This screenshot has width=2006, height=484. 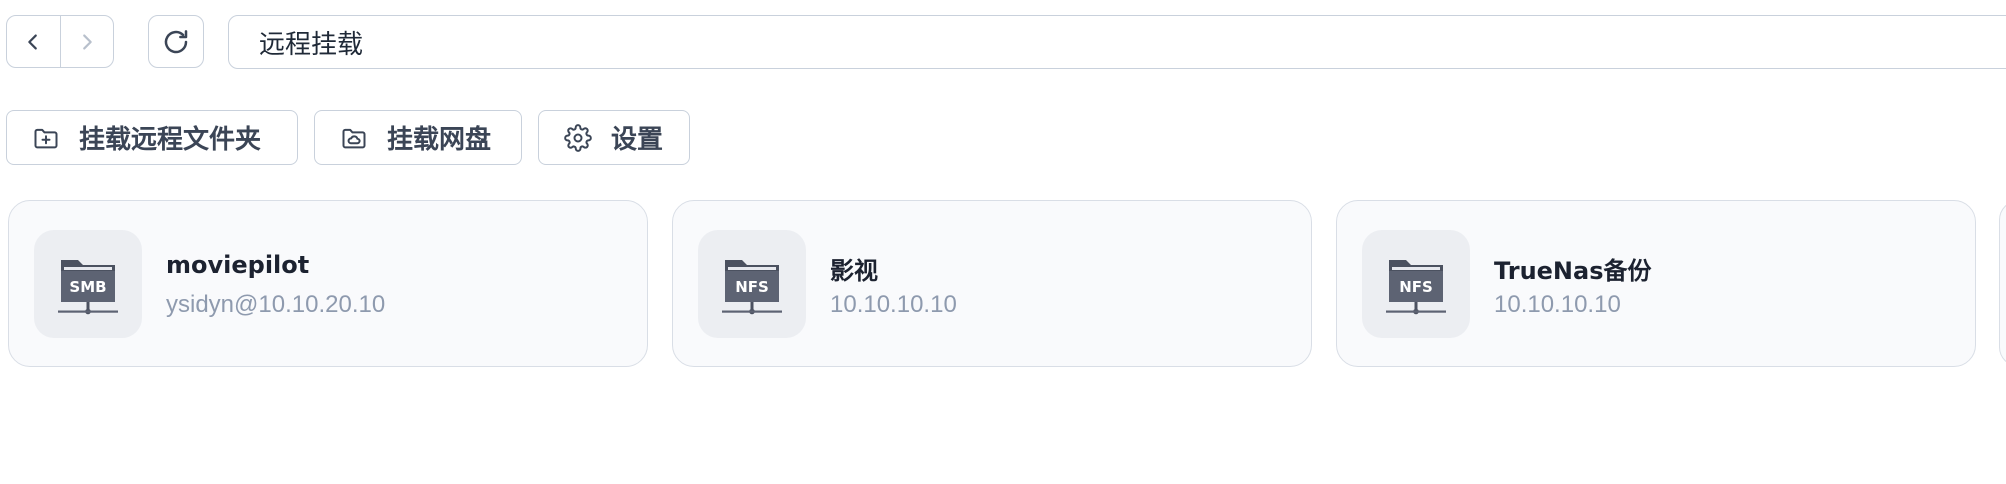 I want to click on mount-address: ysidyn@10.10.20.10, so click(x=276, y=304).